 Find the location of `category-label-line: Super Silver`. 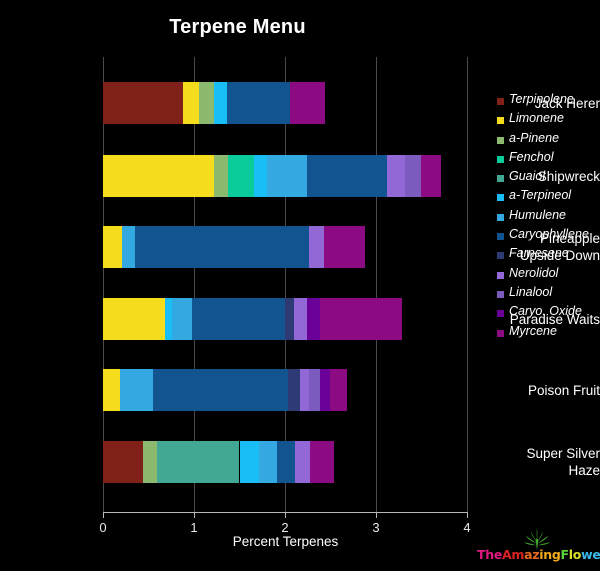

category-label-line: Super Silver is located at coordinates (563, 453).